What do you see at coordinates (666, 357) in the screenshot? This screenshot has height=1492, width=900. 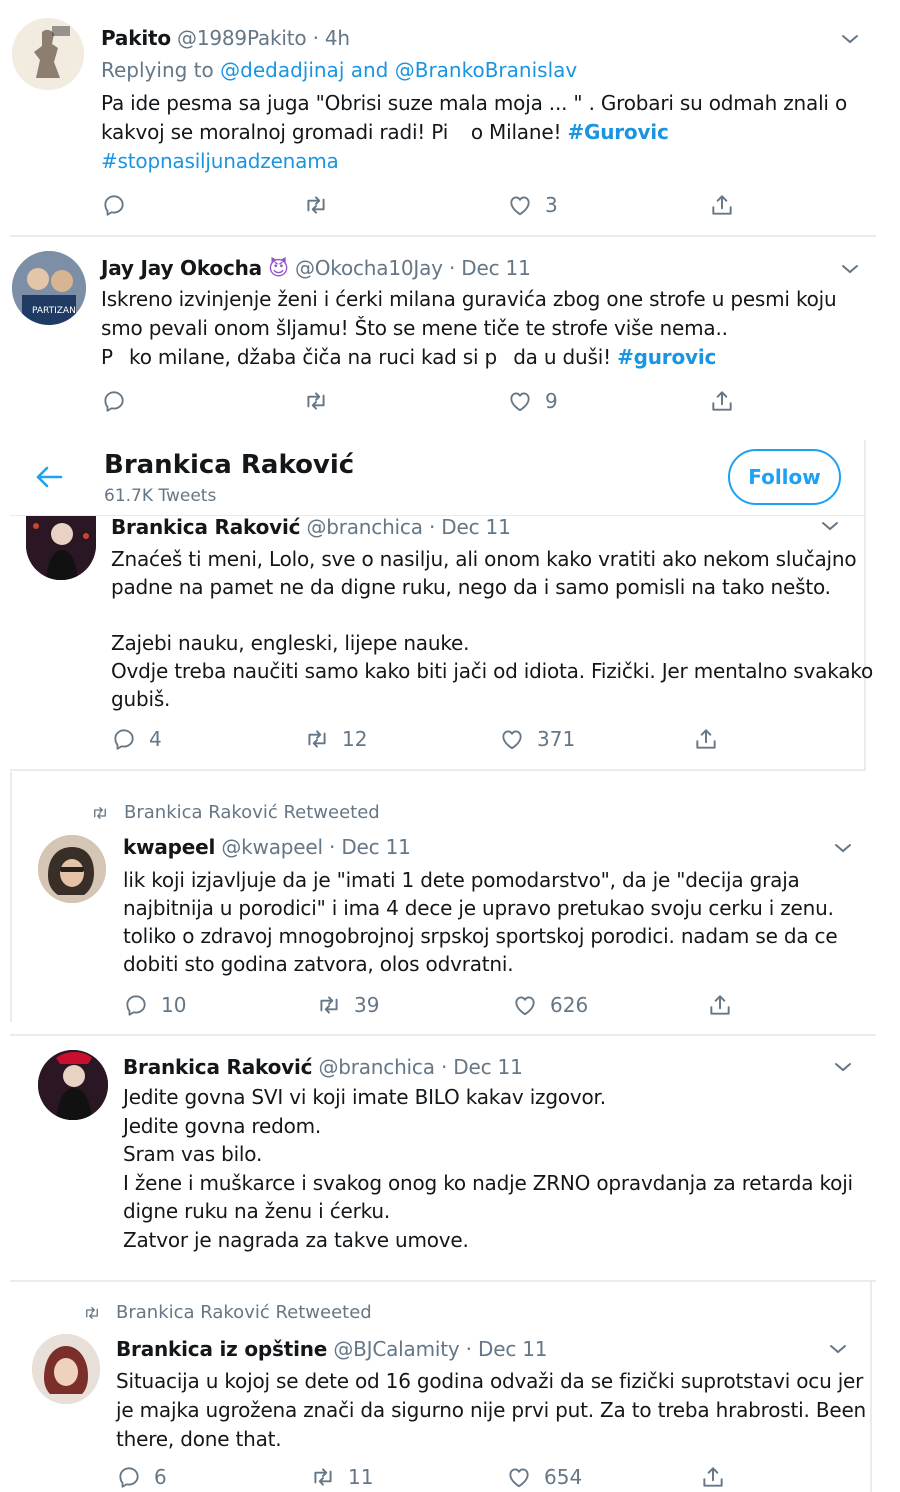 I see `hashtag-link: #gurovic` at bounding box center [666, 357].